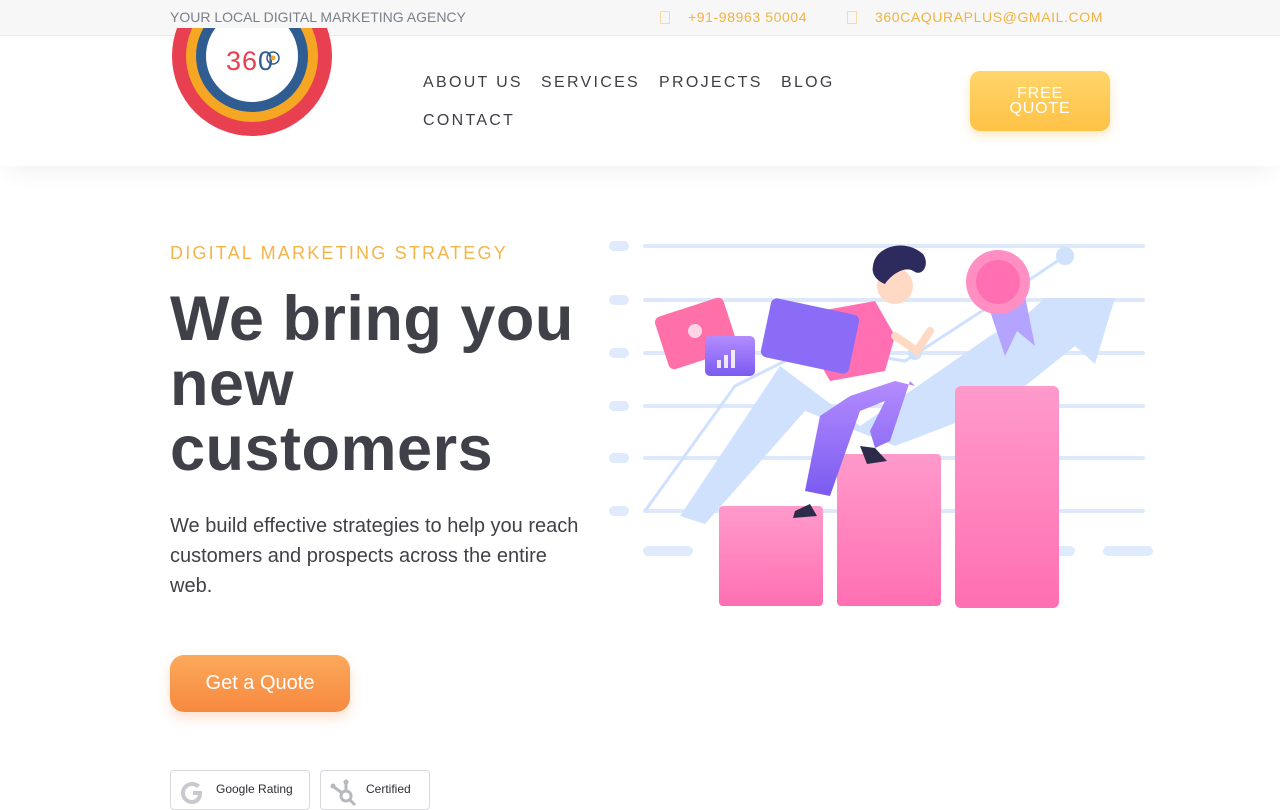 The height and width of the screenshot is (810, 1280). I want to click on brand-logo: 3 6 0, so click(253, 82).